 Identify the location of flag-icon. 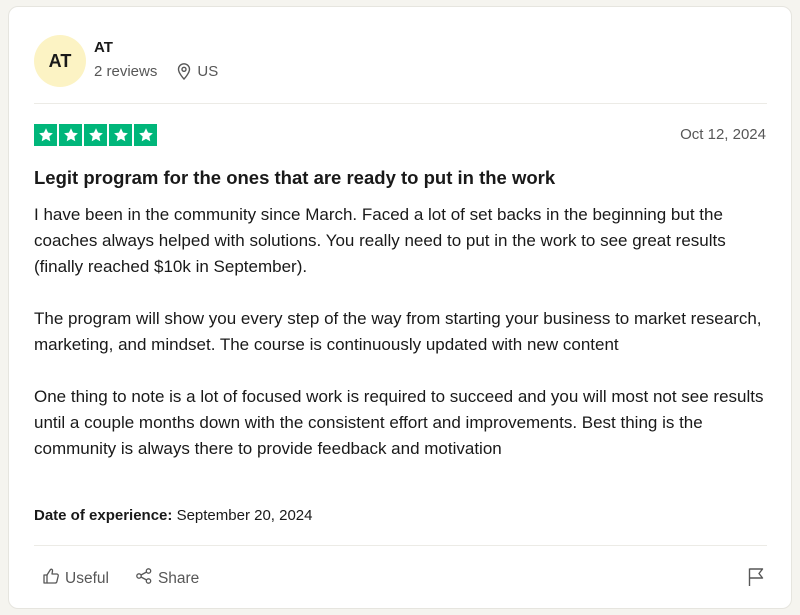
(756, 579).